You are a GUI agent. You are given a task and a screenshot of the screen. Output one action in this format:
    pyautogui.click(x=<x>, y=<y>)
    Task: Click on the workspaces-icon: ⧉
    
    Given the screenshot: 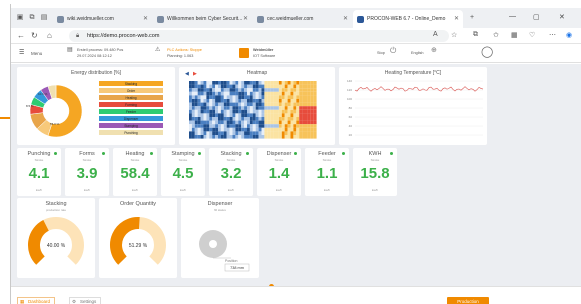 What is the action you would take?
    pyautogui.click(x=32, y=18)
    